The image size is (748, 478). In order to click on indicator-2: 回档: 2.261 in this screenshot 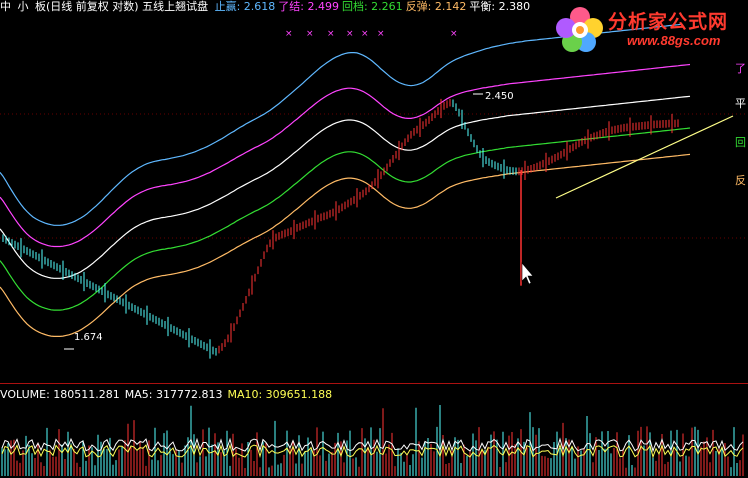, I will do `click(372, 6)`.